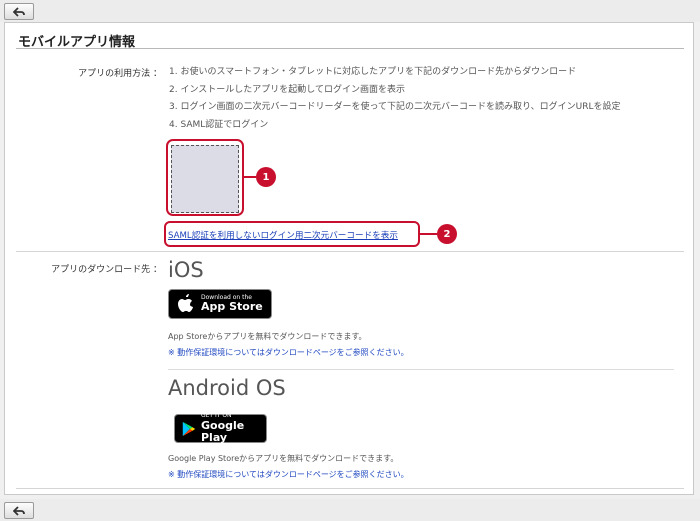 This screenshot has height=521, width=700. What do you see at coordinates (350, 251) in the screenshot?
I see `section-divider` at bounding box center [350, 251].